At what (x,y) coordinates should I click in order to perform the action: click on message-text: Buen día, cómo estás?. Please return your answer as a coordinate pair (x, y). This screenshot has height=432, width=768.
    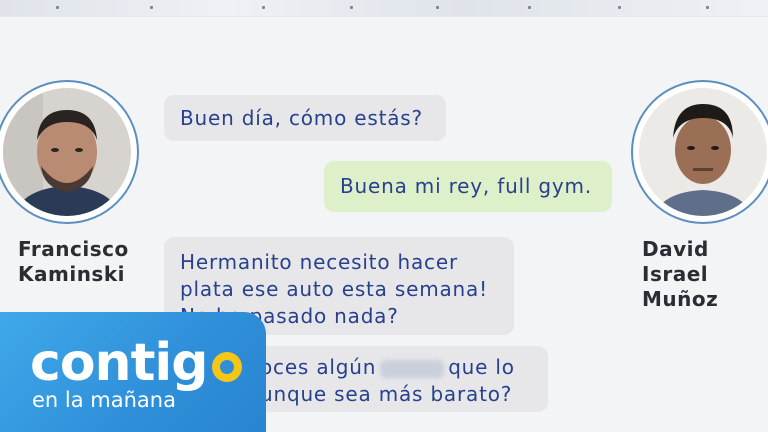
    Looking at the image, I should click on (301, 118).